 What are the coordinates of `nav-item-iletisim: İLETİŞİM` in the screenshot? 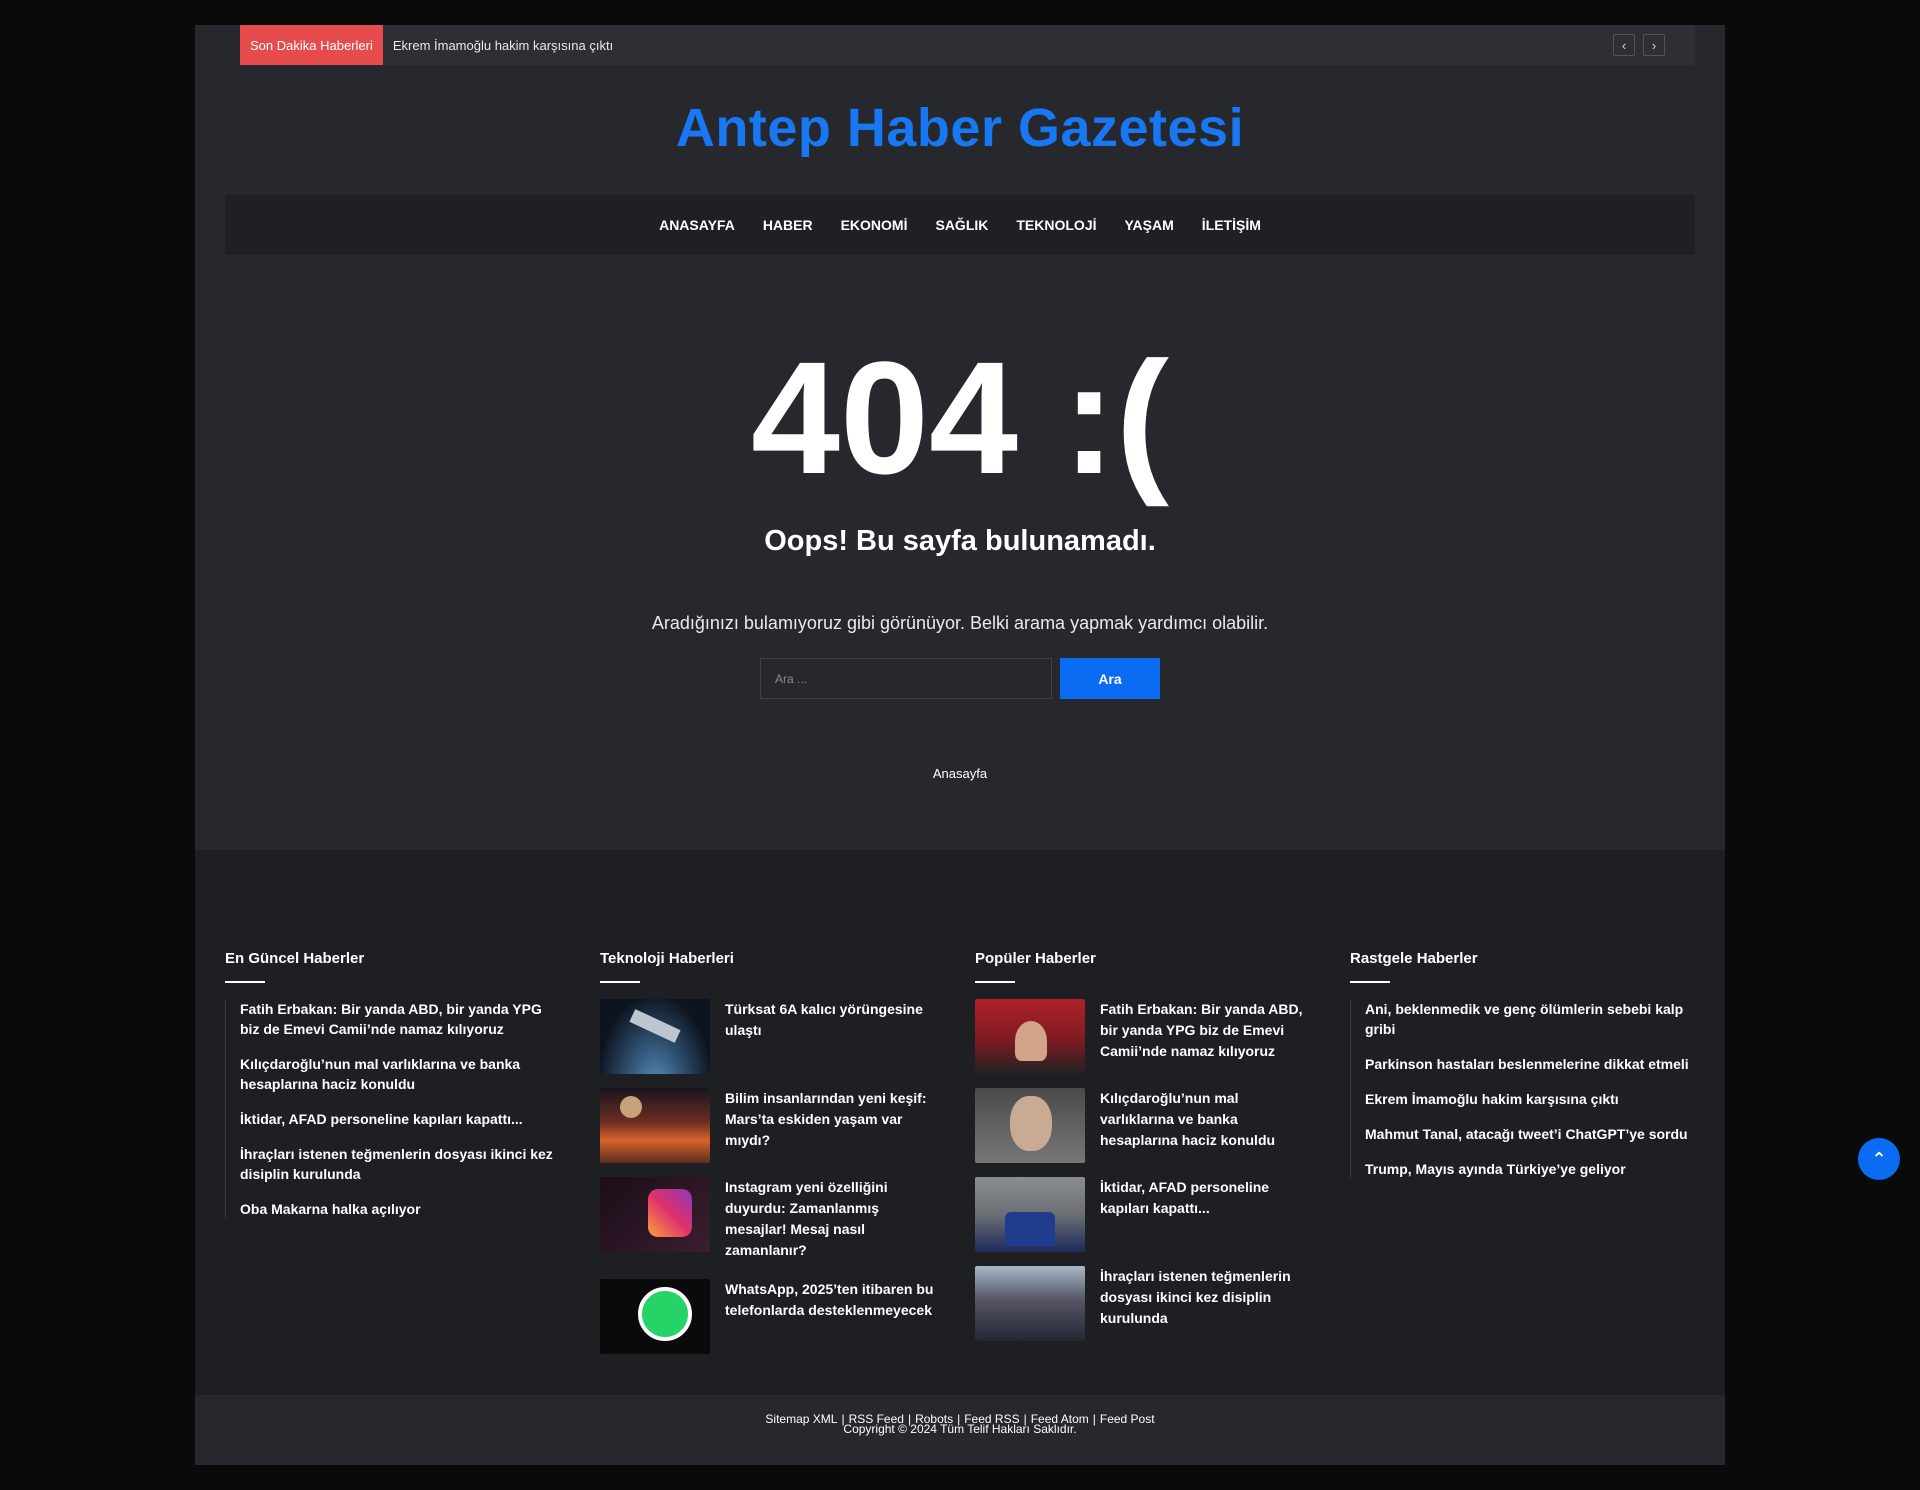 It's located at (1231, 225).